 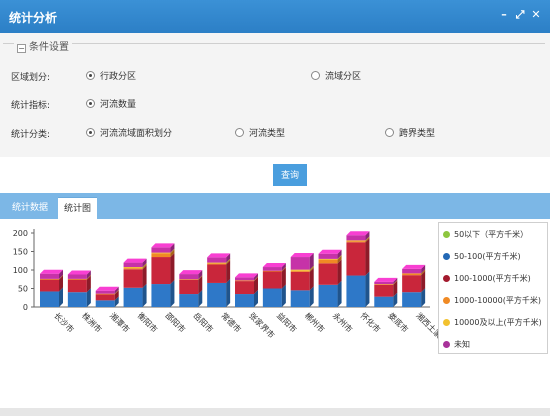 I want to click on x-tick-label: 岳阳市, so click(x=203, y=322).